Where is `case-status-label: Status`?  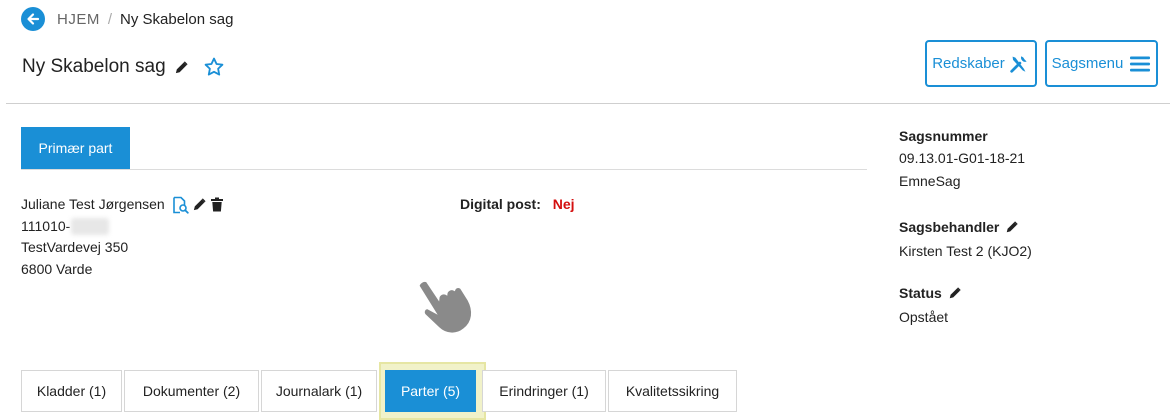 case-status-label: Status is located at coordinates (920, 293).